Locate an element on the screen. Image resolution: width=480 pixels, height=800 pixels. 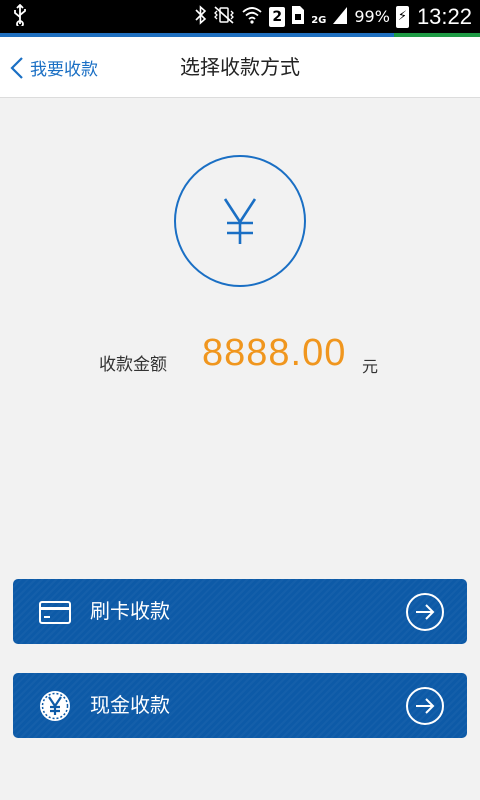
clock: 13:22 is located at coordinates (444, 16).